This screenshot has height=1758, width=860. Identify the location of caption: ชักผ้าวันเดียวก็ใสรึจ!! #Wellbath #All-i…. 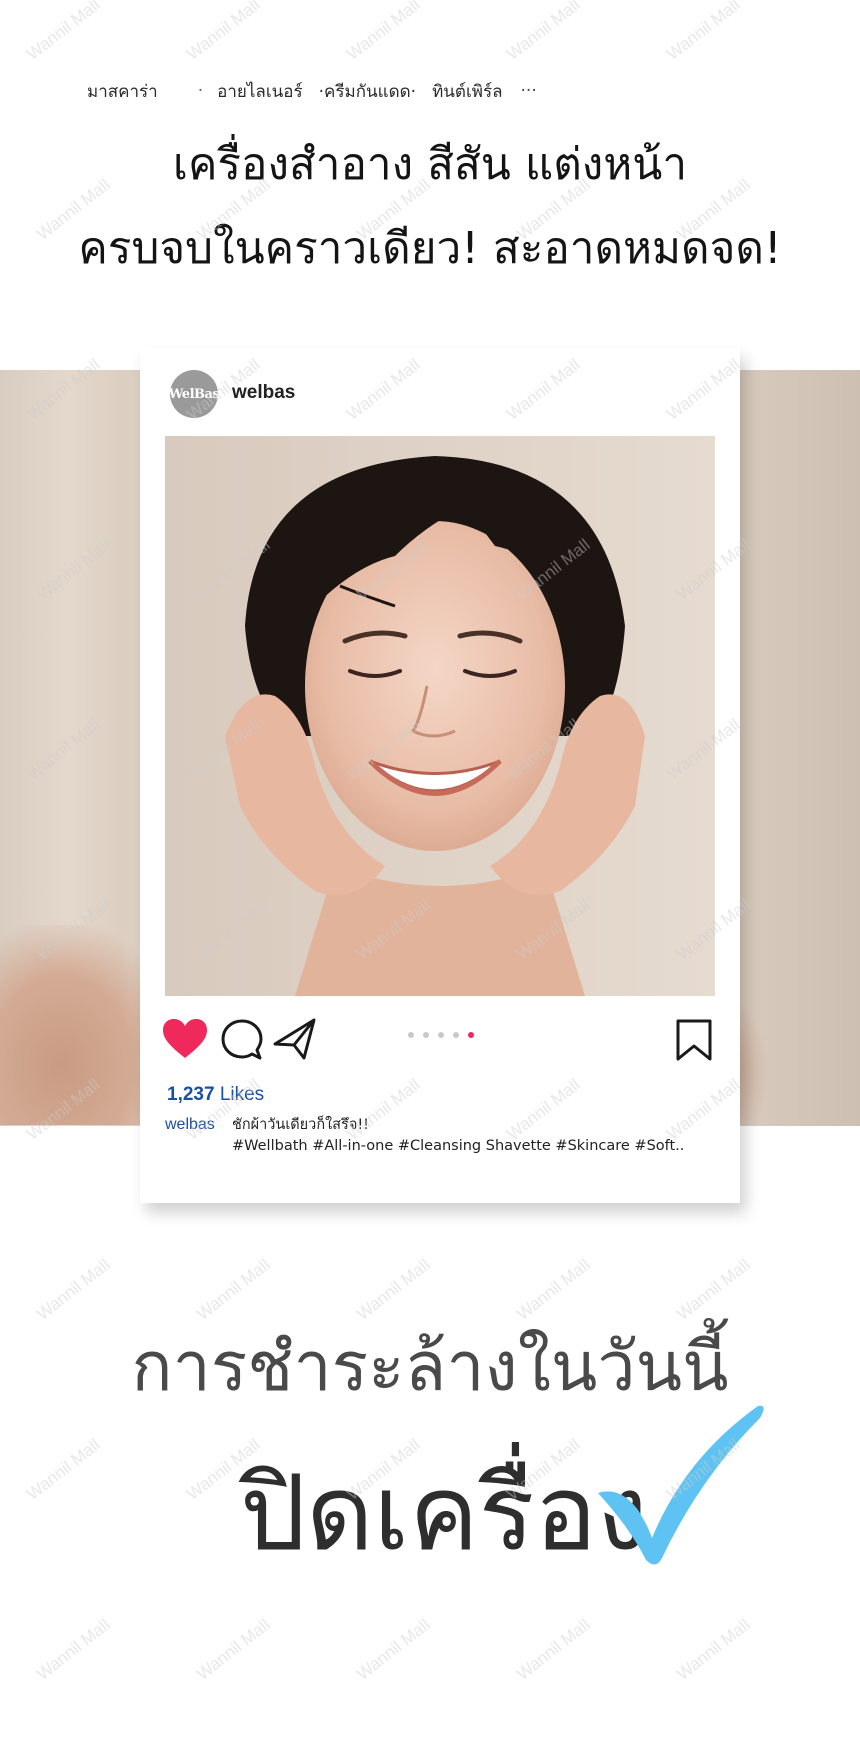
(477, 1136).